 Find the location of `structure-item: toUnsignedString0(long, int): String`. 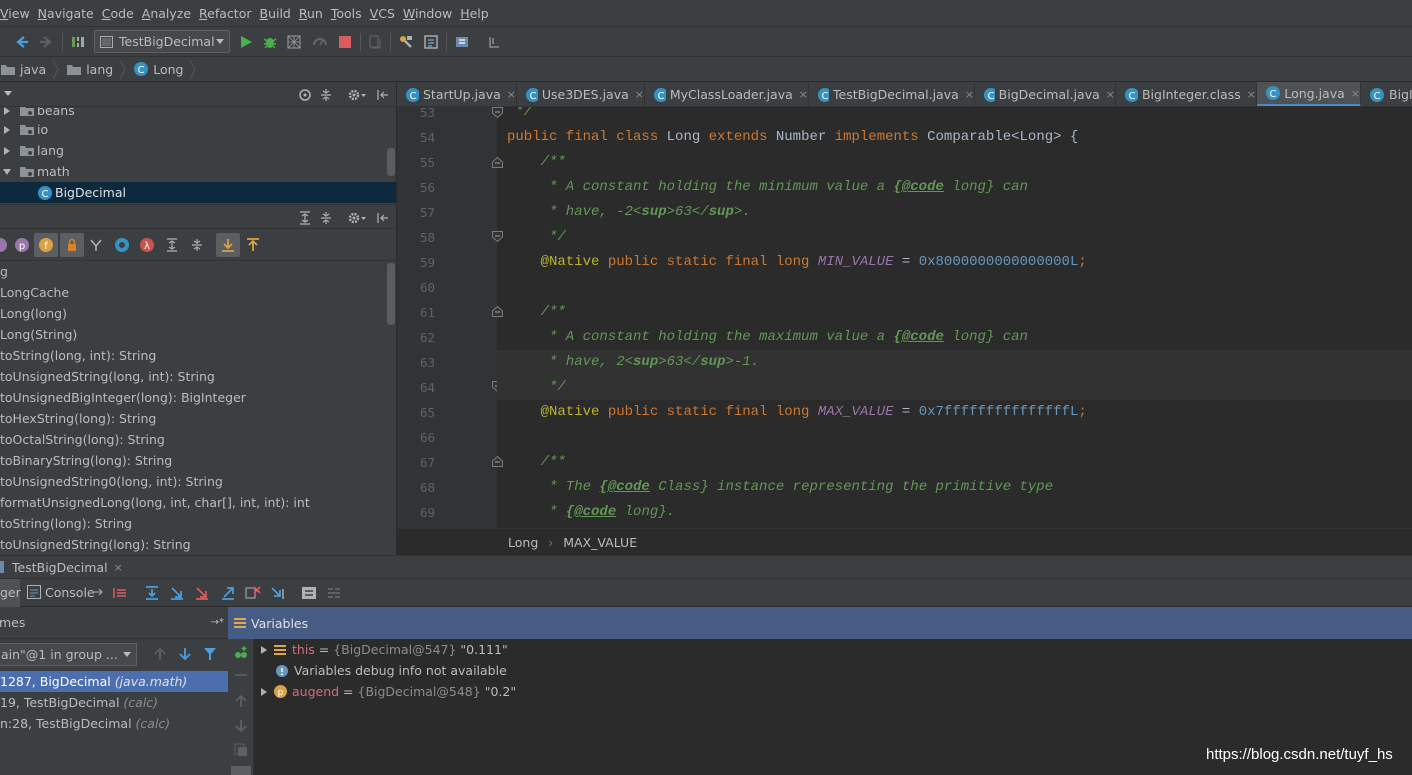

structure-item: toUnsignedString0(long, int): String is located at coordinates (111, 481).